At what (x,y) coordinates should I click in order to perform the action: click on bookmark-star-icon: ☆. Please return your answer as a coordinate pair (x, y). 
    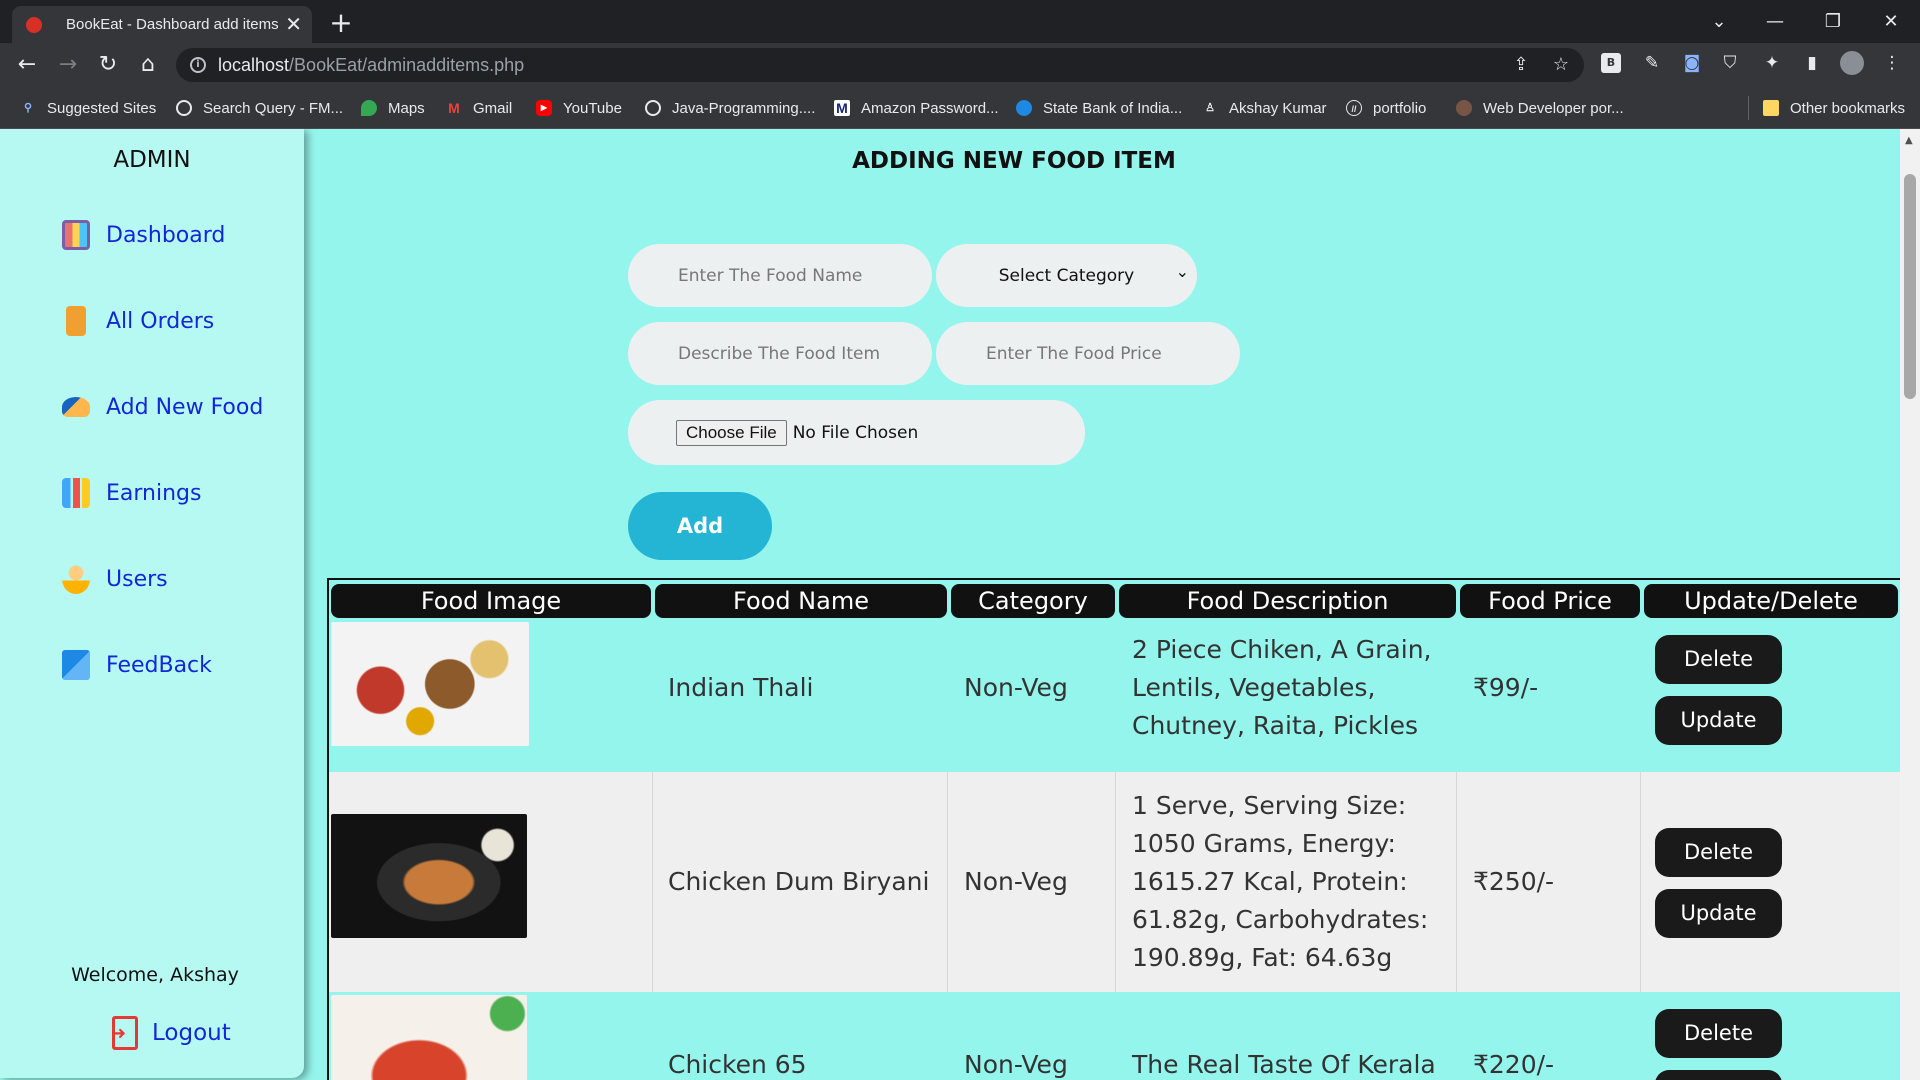
    Looking at the image, I should click on (1561, 65).